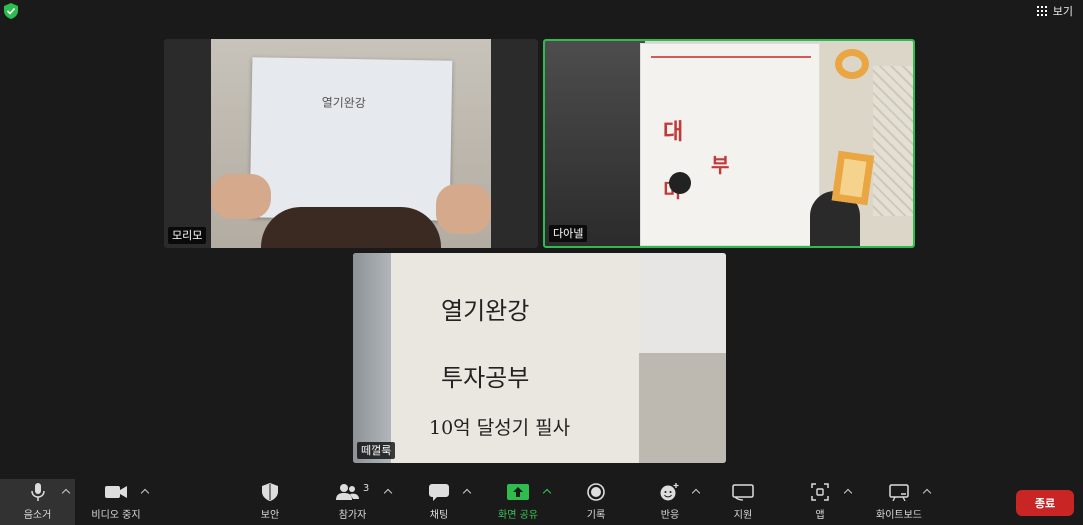 The height and width of the screenshot is (525, 1083). I want to click on participants-icon: 3, so click(352, 492).